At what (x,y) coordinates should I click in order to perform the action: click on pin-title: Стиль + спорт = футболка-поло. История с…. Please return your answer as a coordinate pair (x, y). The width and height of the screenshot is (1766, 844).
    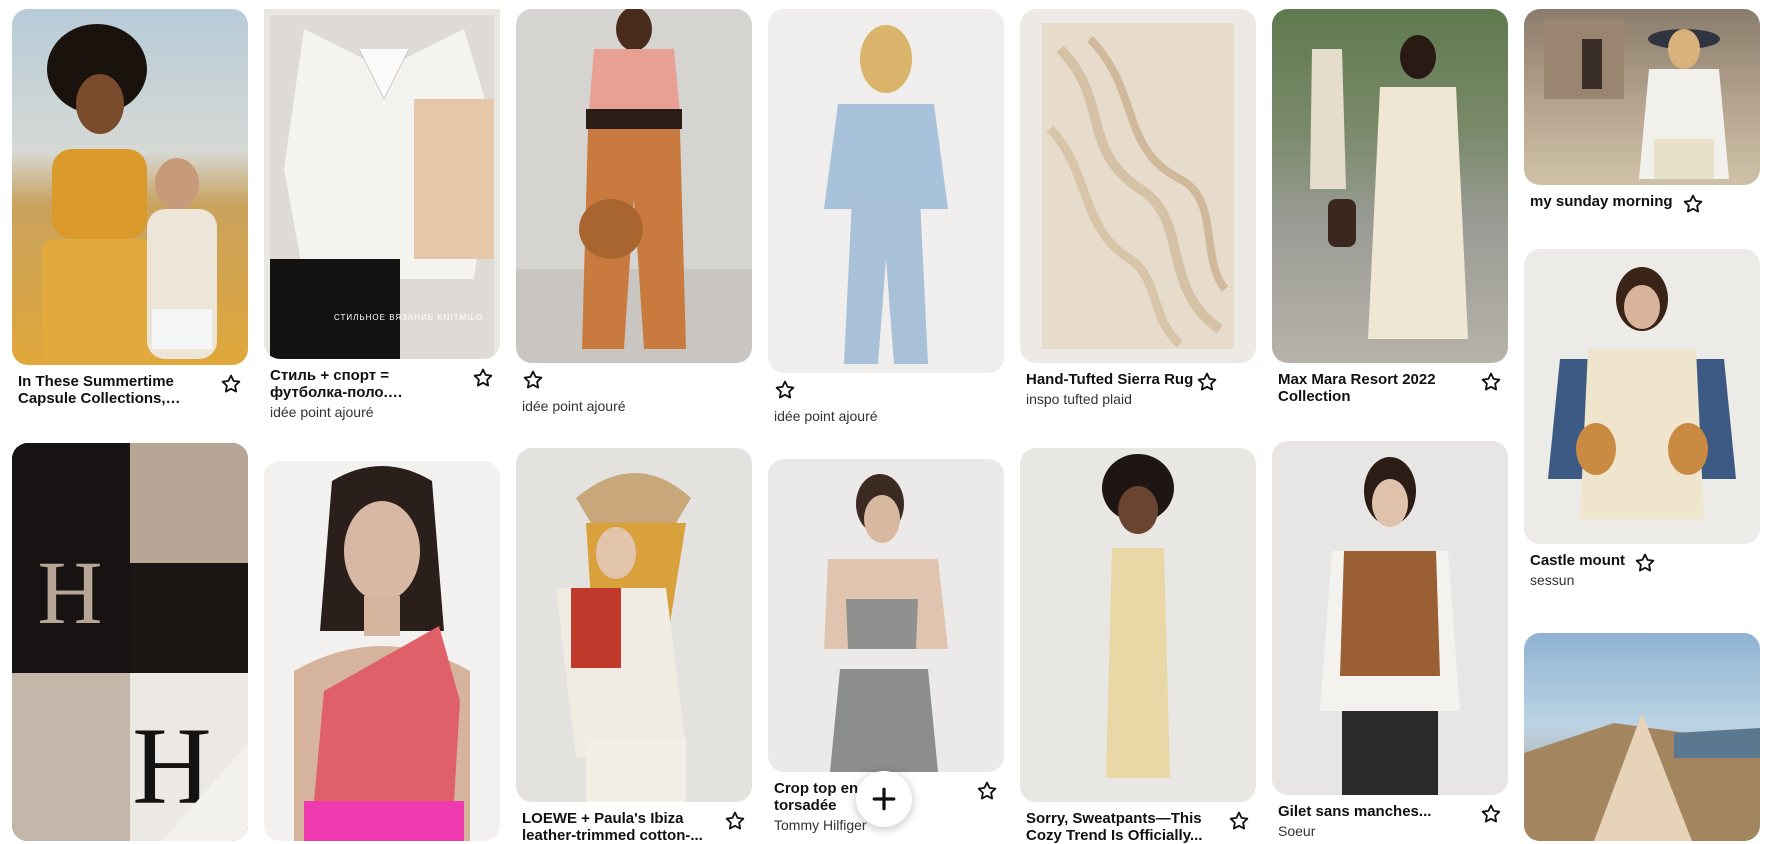
    Looking at the image, I should click on (361, 384).